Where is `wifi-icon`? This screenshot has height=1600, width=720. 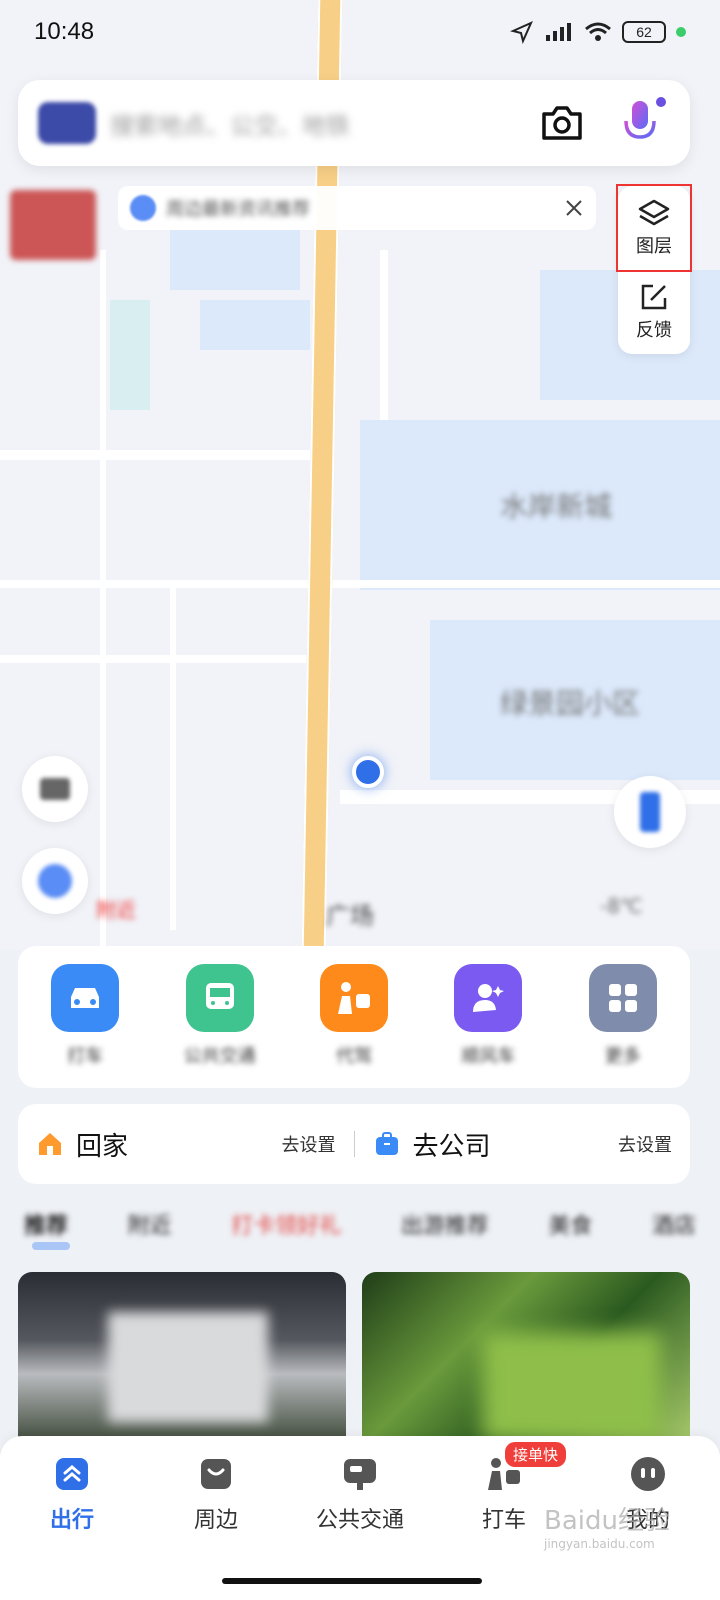
wifi-icon is located at coordinates (598, 31).